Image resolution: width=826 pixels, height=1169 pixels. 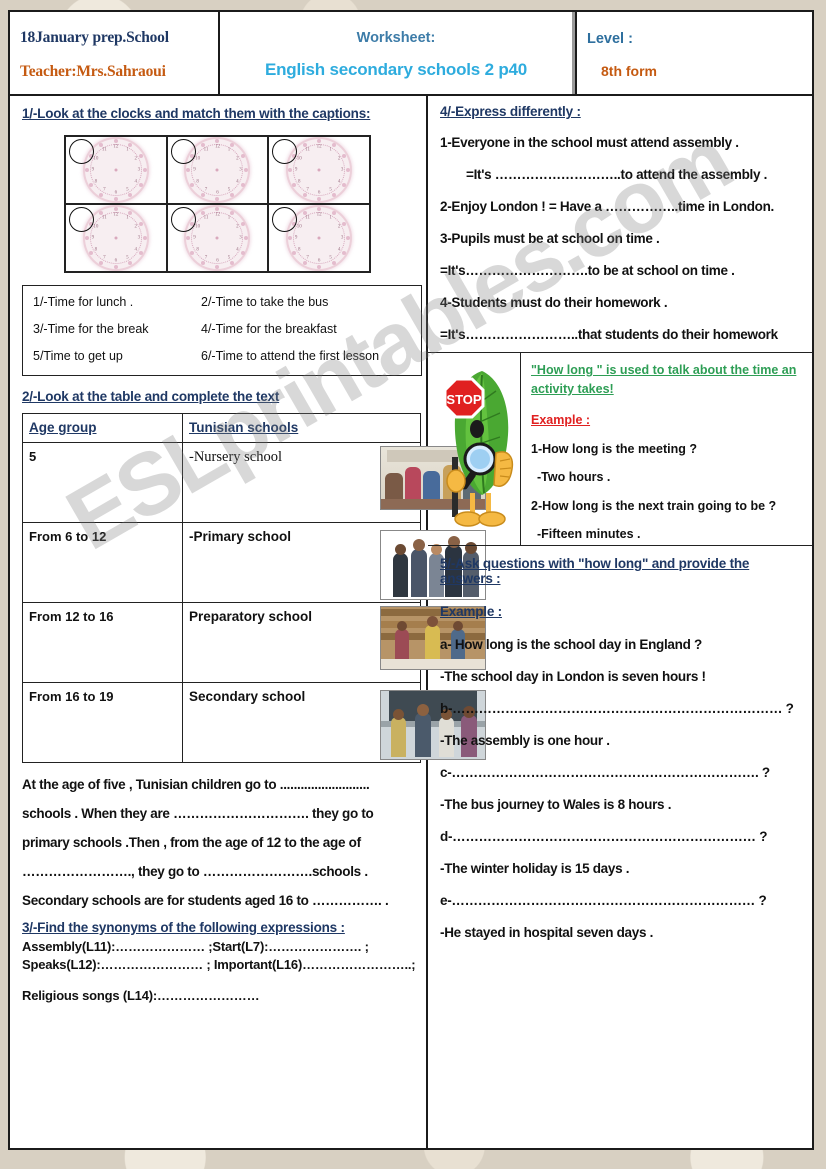 I want to click on table-row: From 6 to 12 -Primary school, so click(x=254, y=562).